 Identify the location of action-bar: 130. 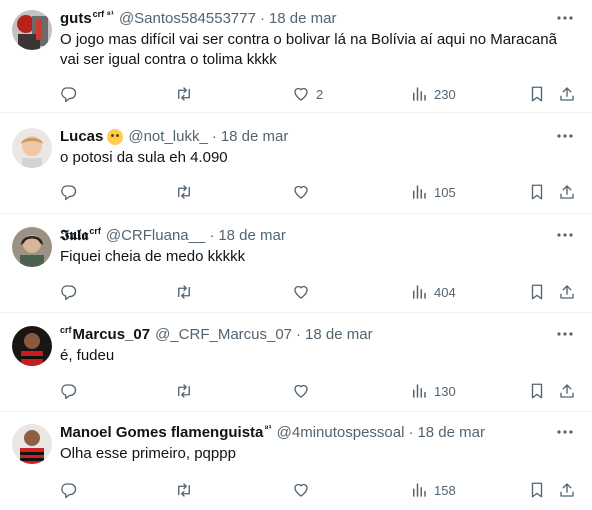
(296, 391).